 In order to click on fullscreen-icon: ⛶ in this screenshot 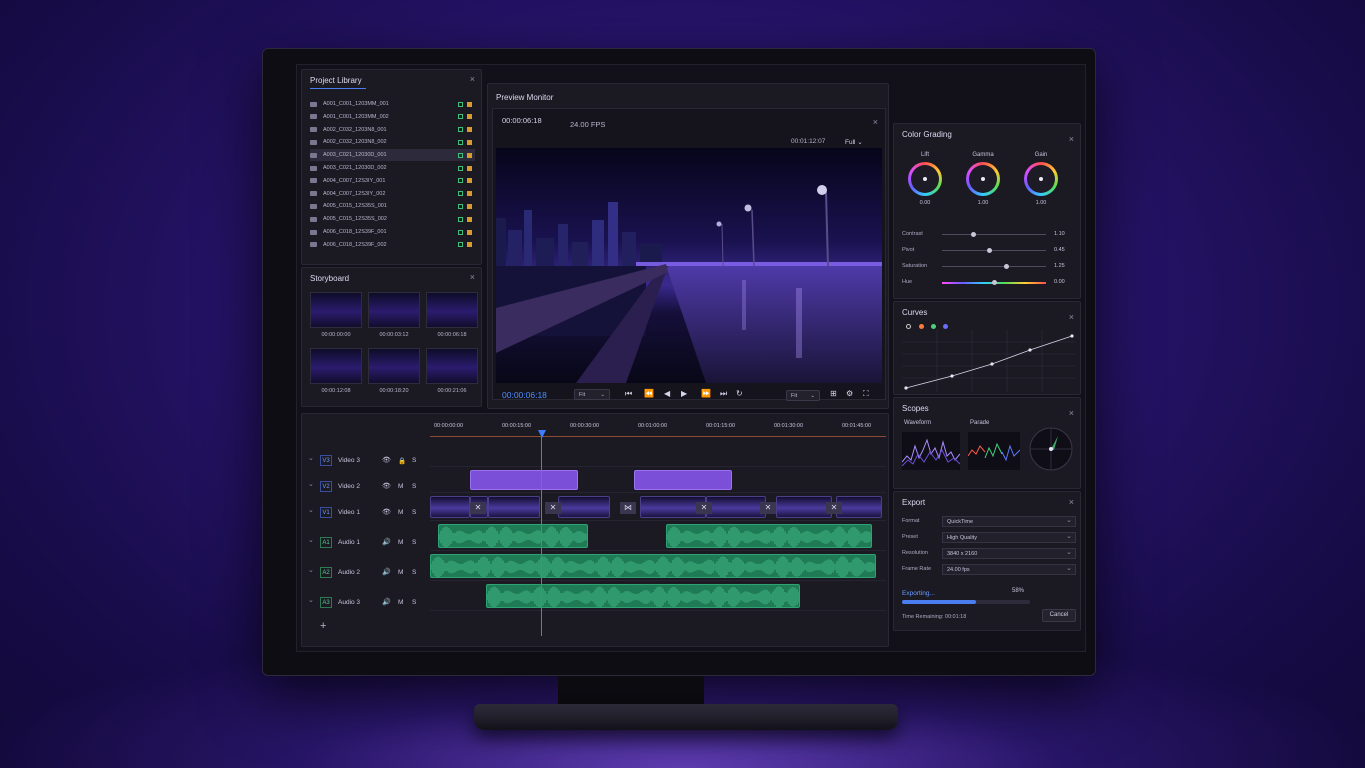, I will do `click(866, 394)`.